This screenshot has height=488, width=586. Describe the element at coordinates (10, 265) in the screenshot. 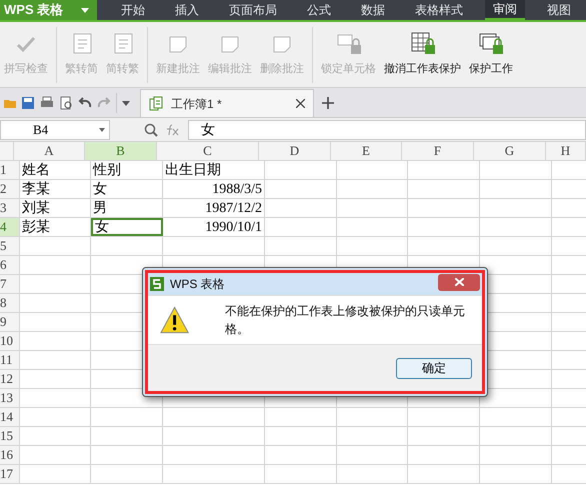

I see `row-header: 6` at that location.